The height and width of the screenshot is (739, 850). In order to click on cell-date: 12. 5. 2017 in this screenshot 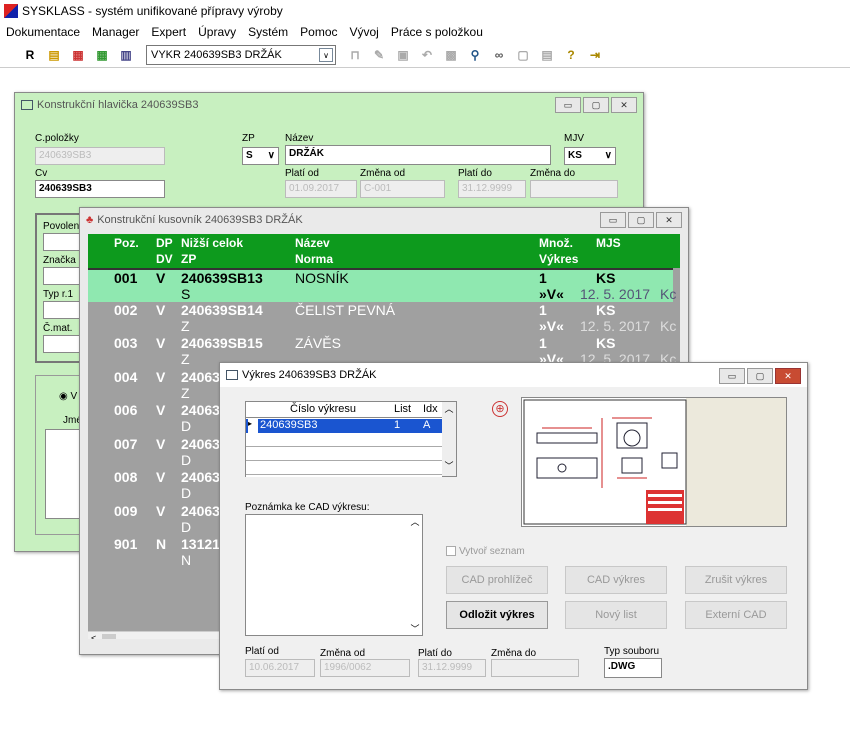, I will do `click(615, 294)`.